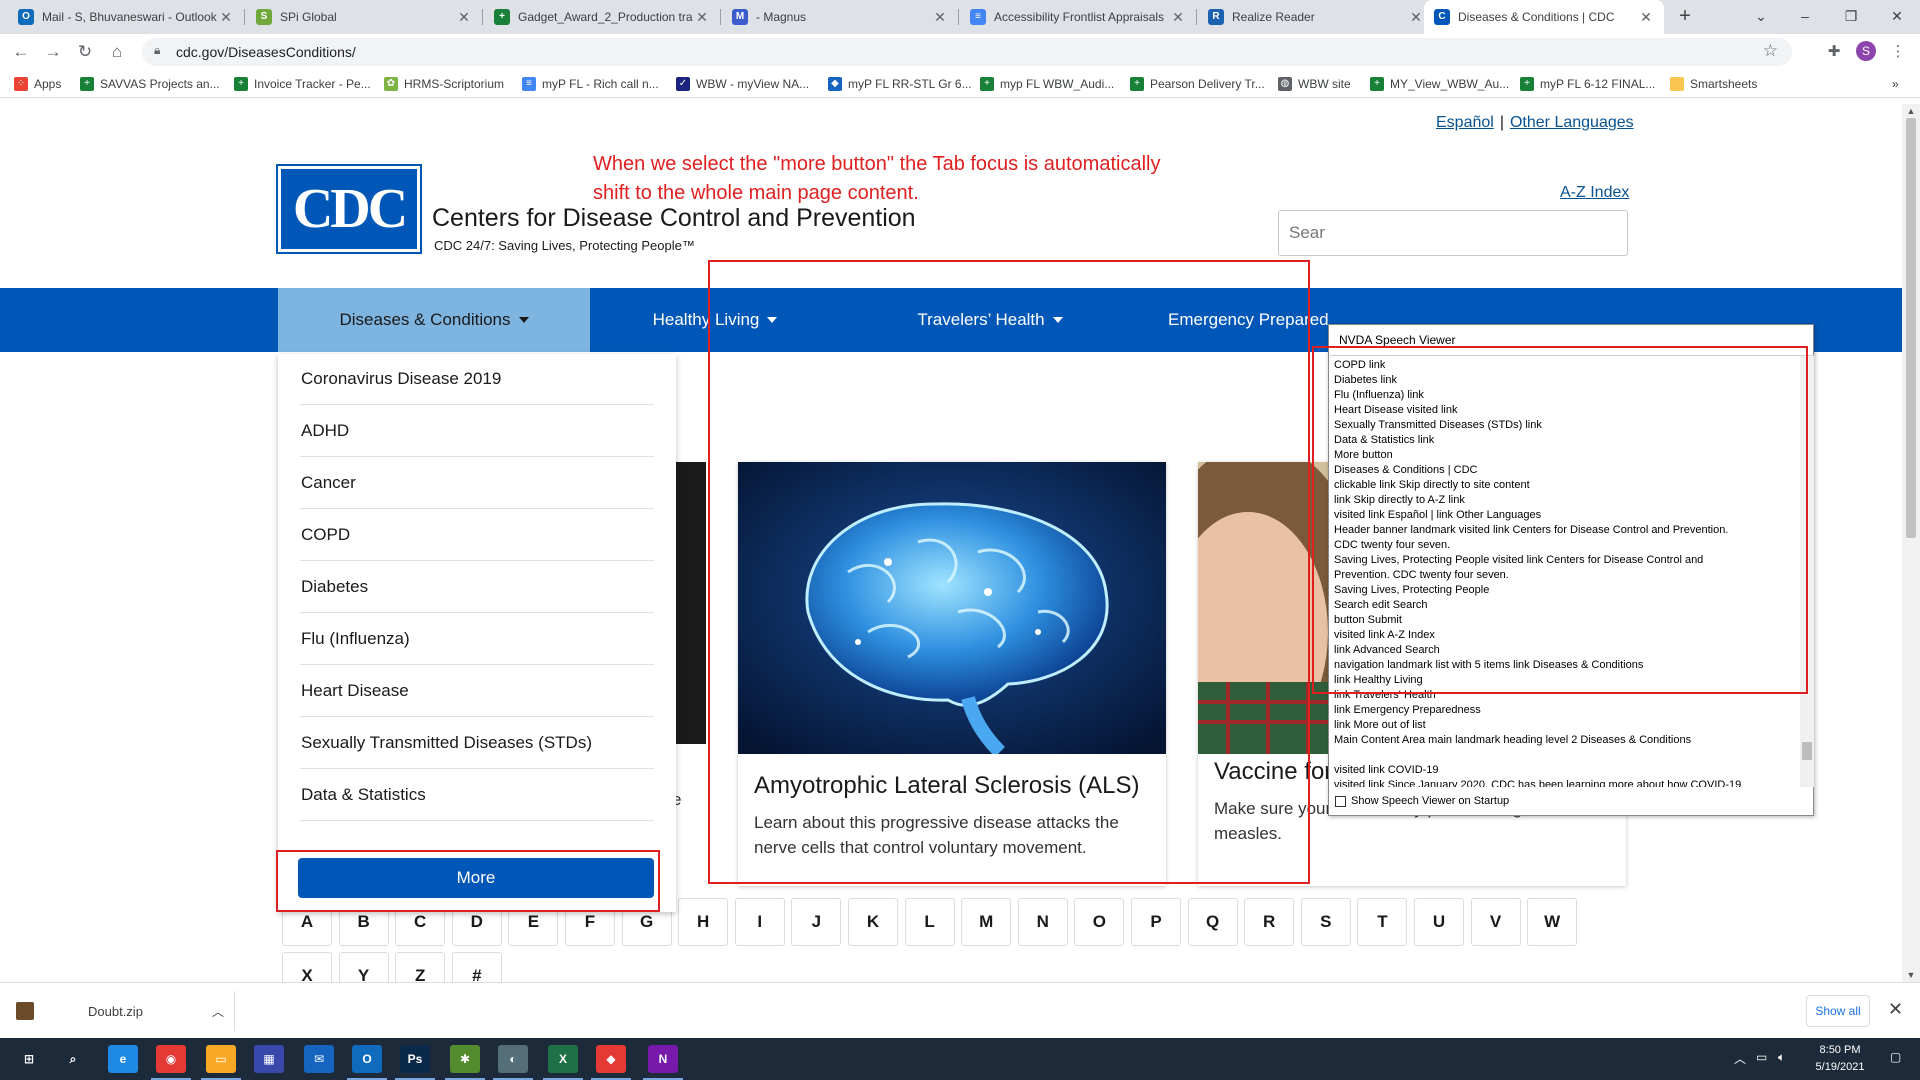  Describe the element at coordinates (1552, 922) in the screenshot. I see `az-letter-button: W` at that location.